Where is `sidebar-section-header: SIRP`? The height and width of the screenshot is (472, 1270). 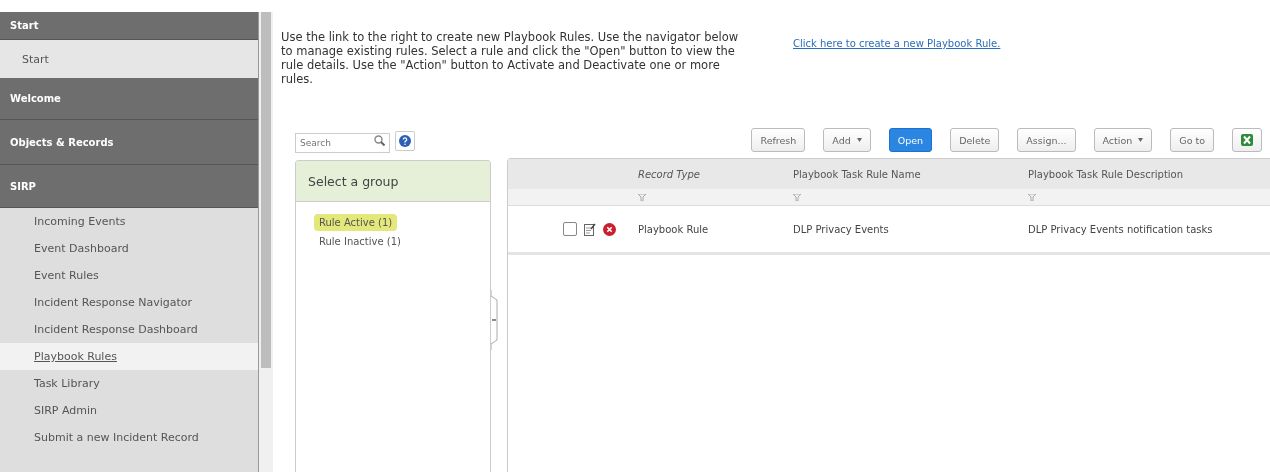 sidebar-section-header: SIRP is located at coordinates (129, 186).